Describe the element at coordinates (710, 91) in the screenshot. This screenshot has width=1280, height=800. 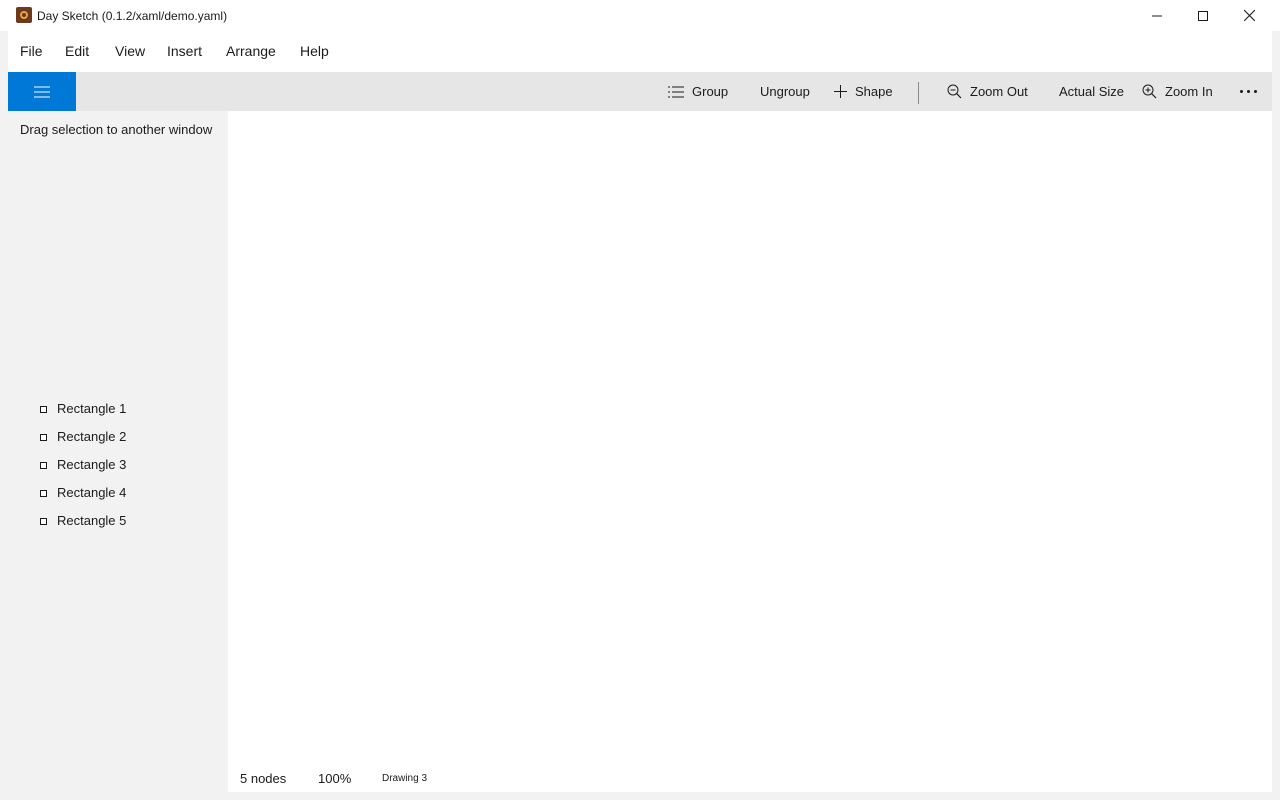
I see `group-label: Group` at that location.